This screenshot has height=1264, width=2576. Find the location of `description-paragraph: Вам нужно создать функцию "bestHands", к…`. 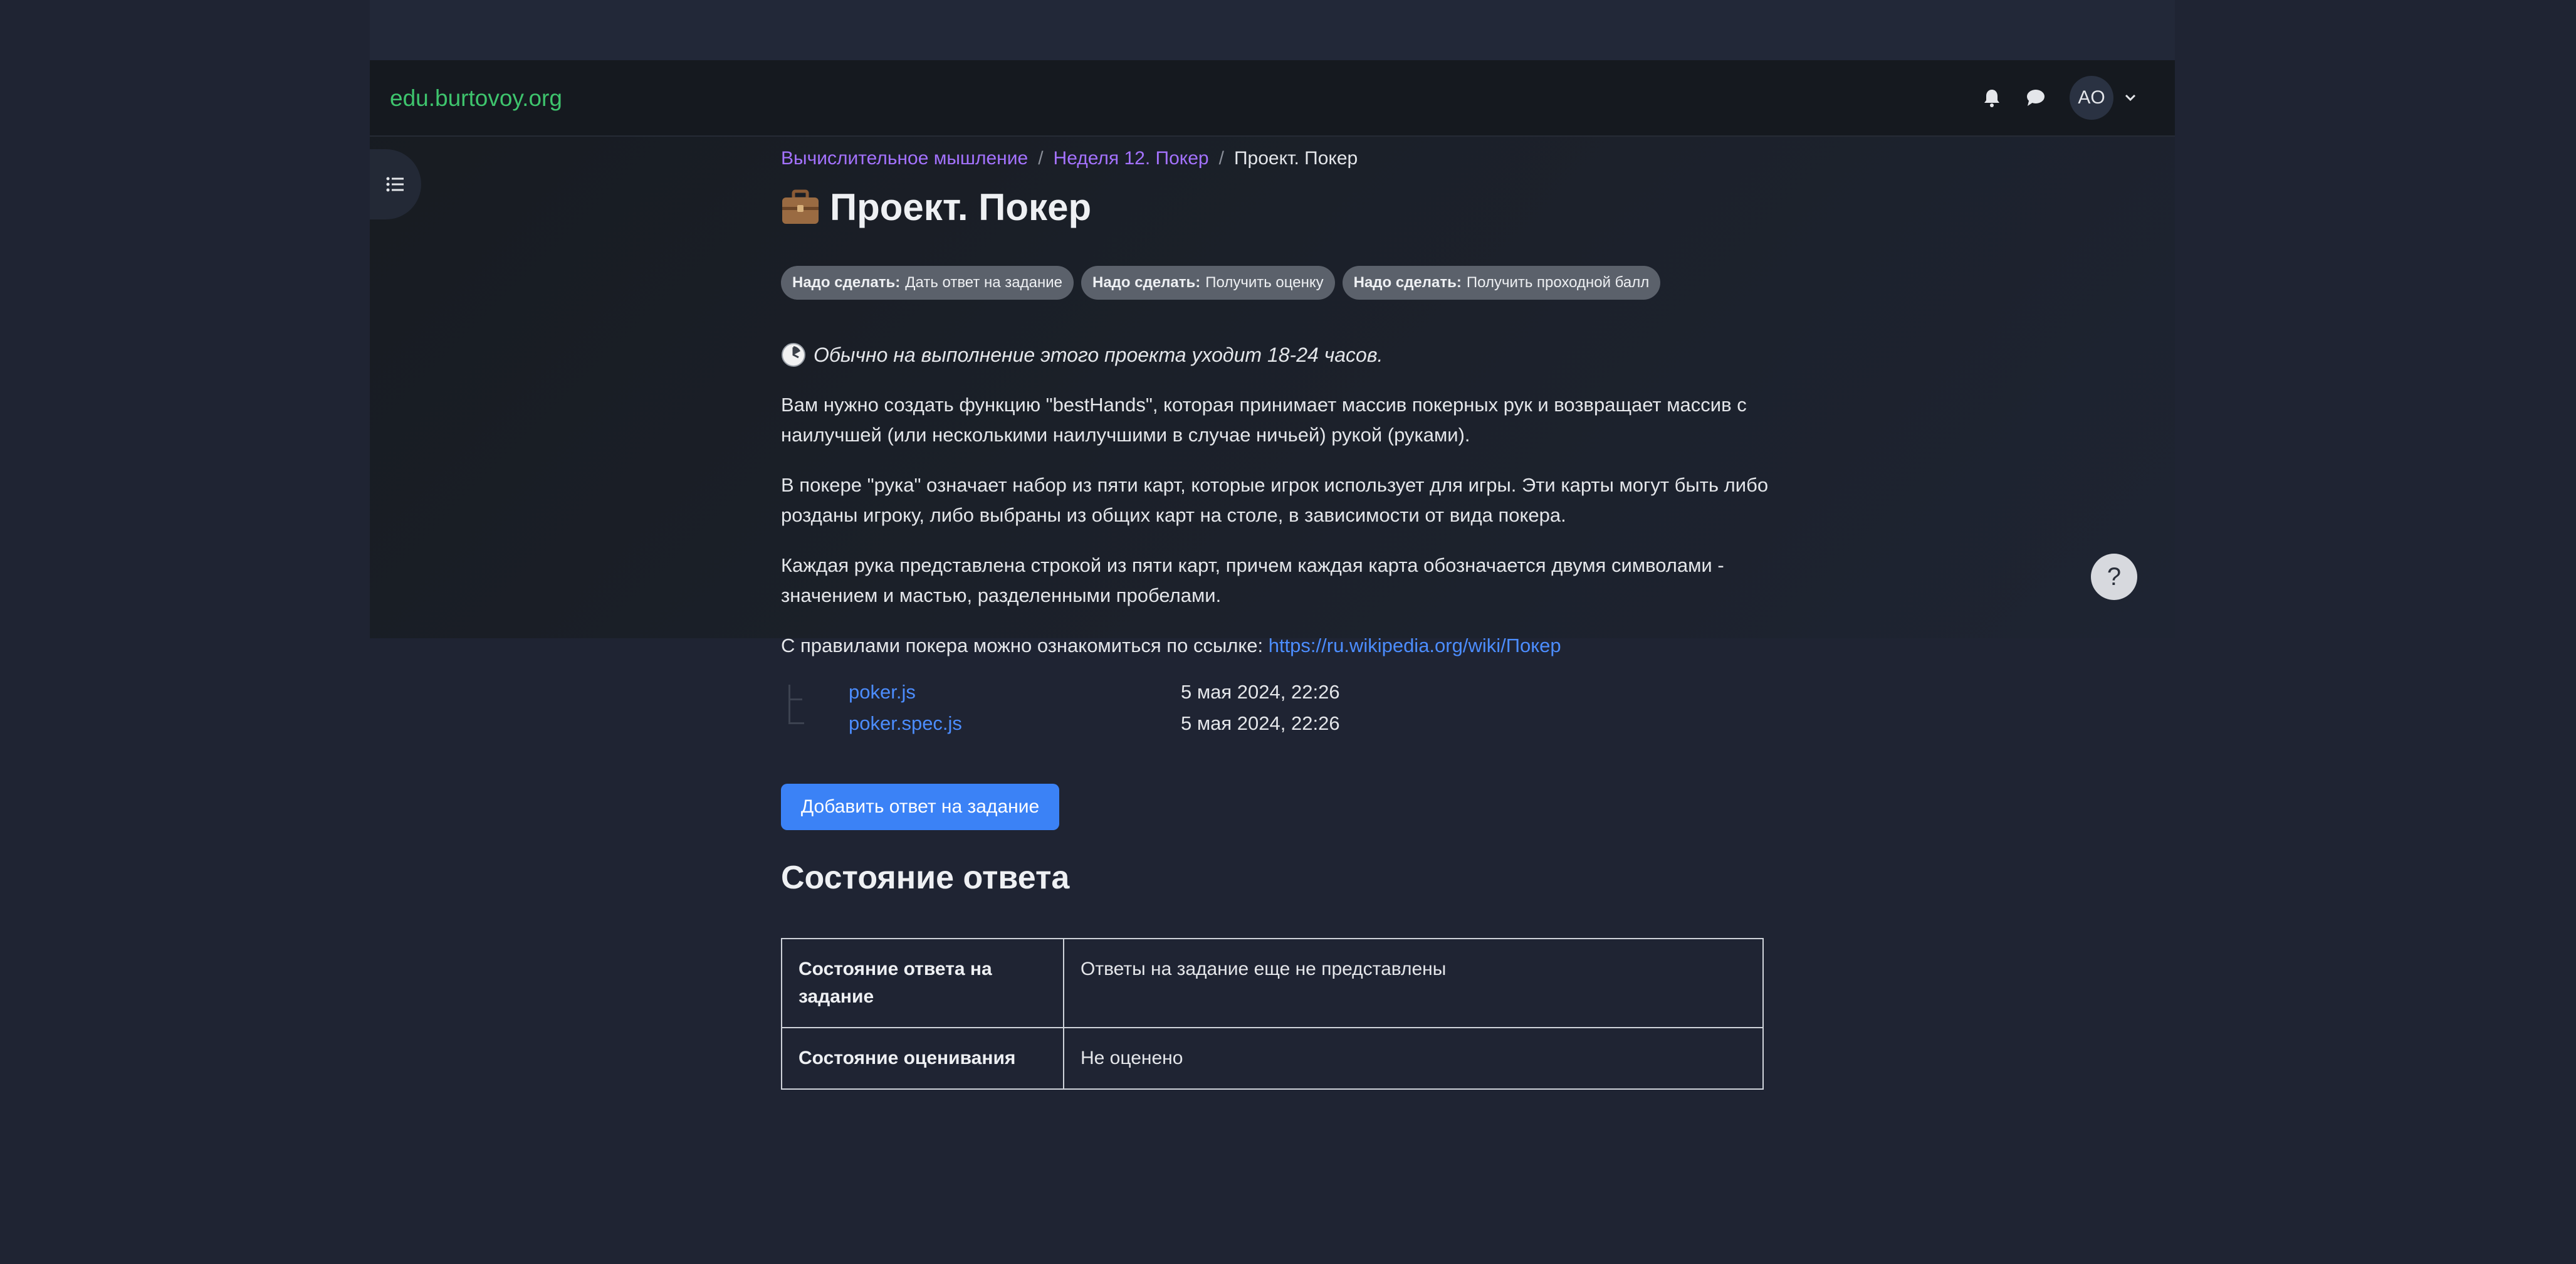

description-paragraph: Вам нужно создать функцию "bestHands", к… is located at coordinates (1264, 420).